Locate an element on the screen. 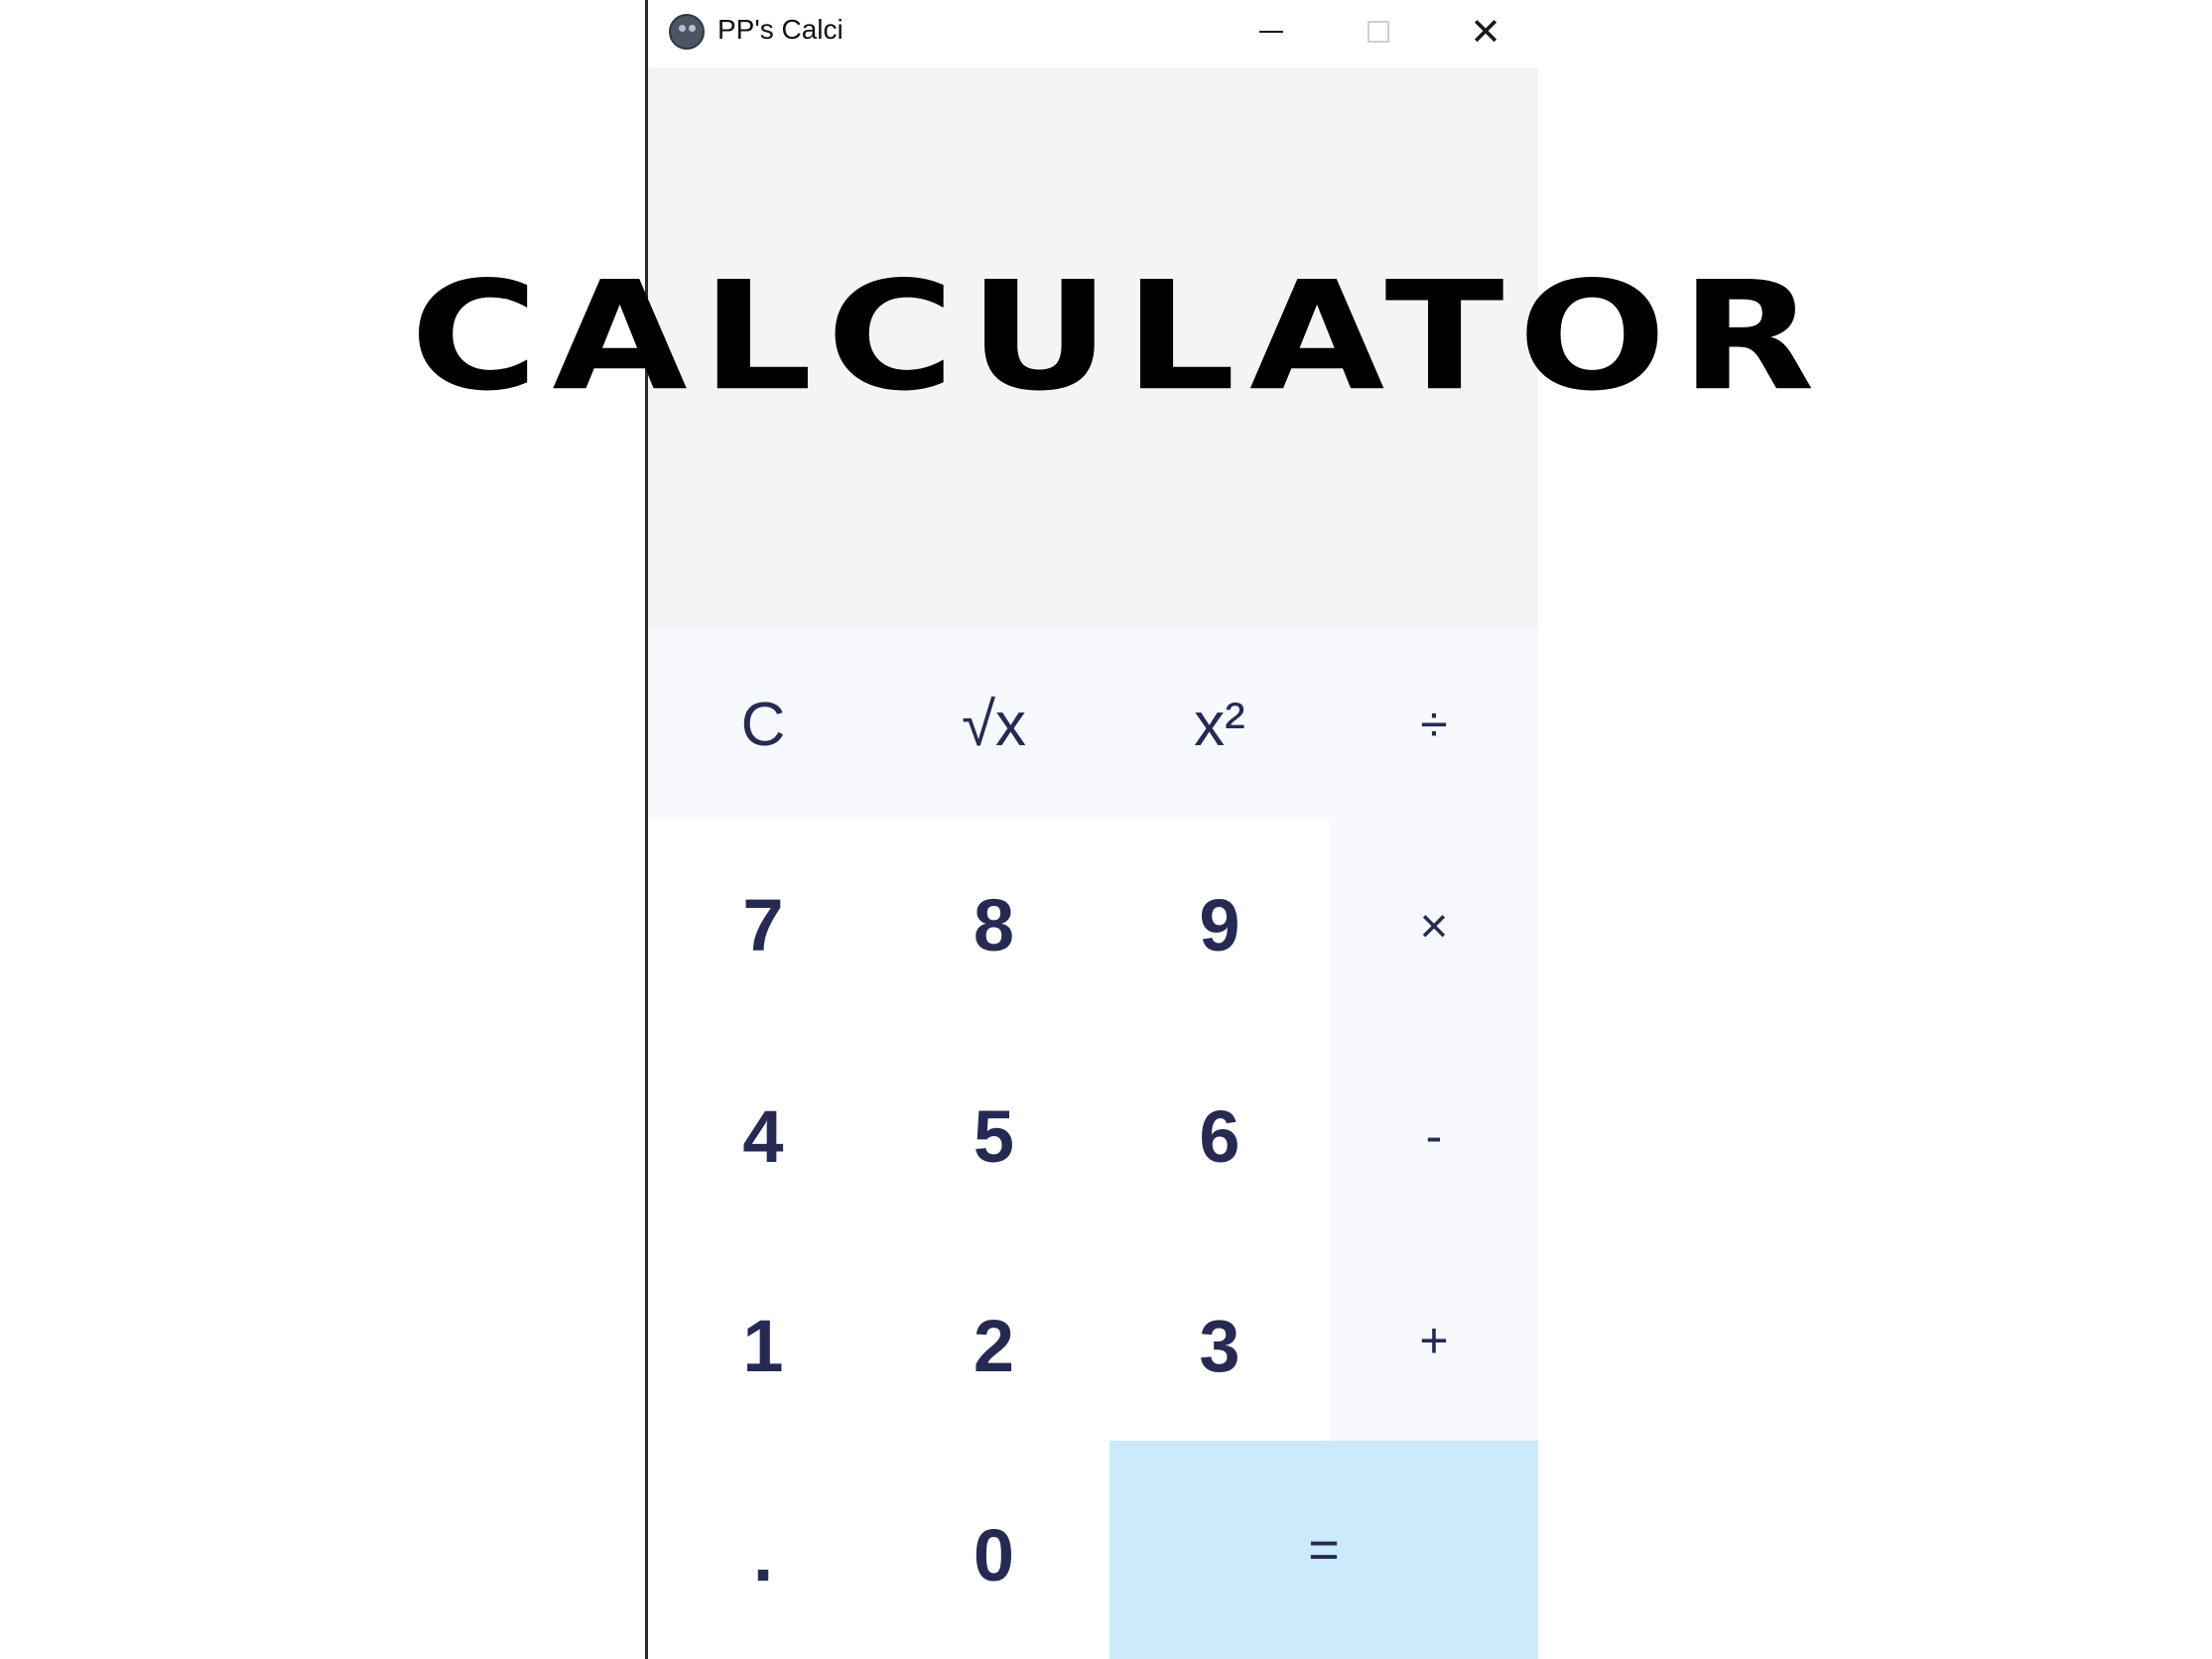  close-icon: ✕ is located at coordinates (1485, 32).